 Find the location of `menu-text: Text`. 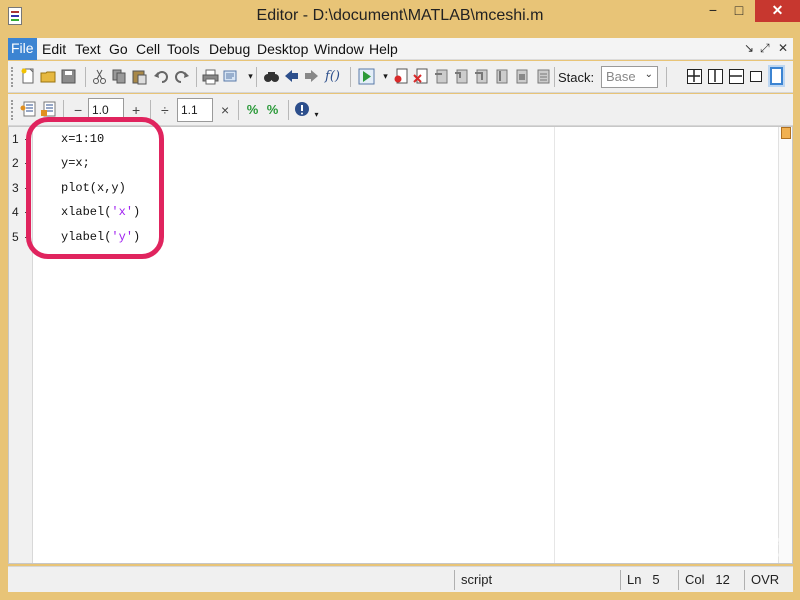

menu-text: Text is located at coordinates (88, 49).